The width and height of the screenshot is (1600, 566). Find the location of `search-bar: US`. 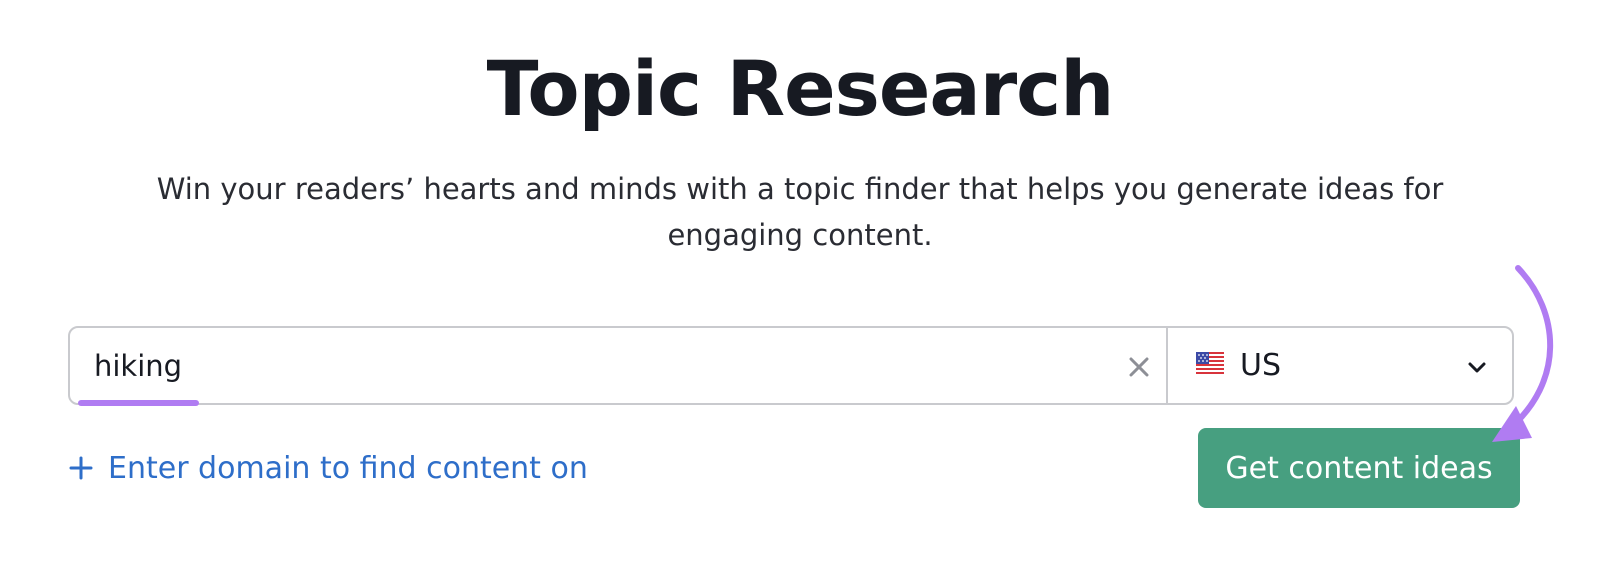

search-bar: US is located at coordinates (791, 366).